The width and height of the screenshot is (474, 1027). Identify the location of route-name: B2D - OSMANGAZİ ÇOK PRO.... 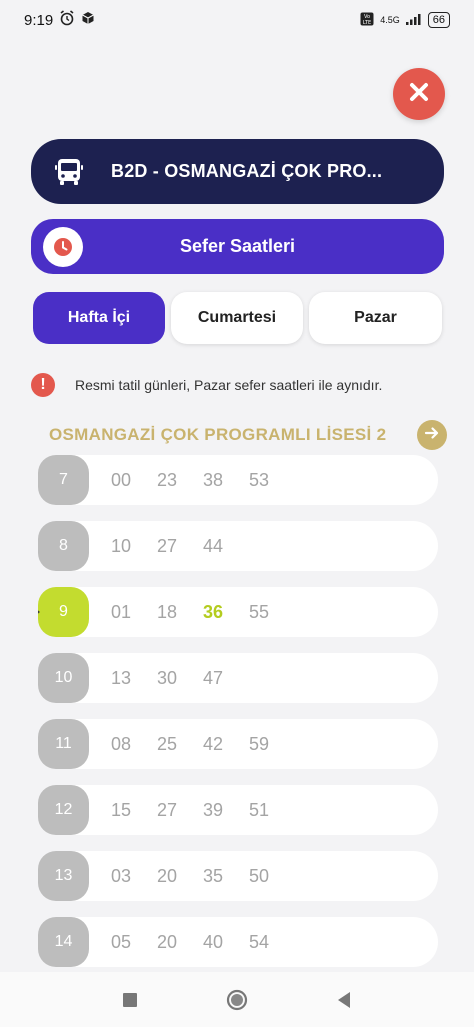
(247, 171).